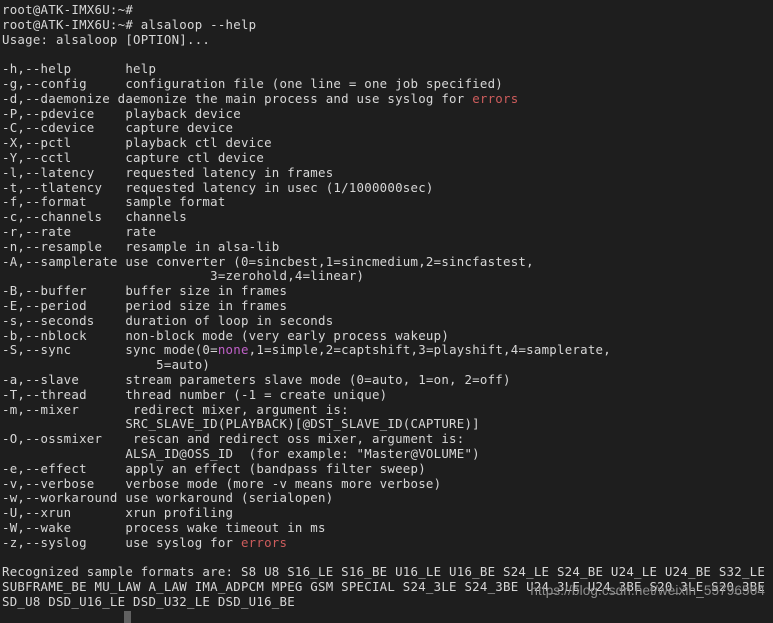 Image resolution: width=773 pixels, height=623 pixels. What do you see at coordinates (387, 321) in the screenshot?
I see `terminal-line: -s,--seconds duration of loop in seconds` at bounding box center [387, 321].